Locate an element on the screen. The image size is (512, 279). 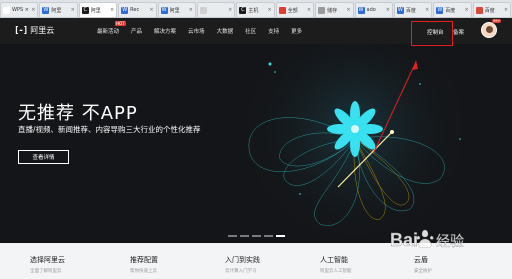
nav-item-bigdata: 大数据 is located at coordinates (225, 31).